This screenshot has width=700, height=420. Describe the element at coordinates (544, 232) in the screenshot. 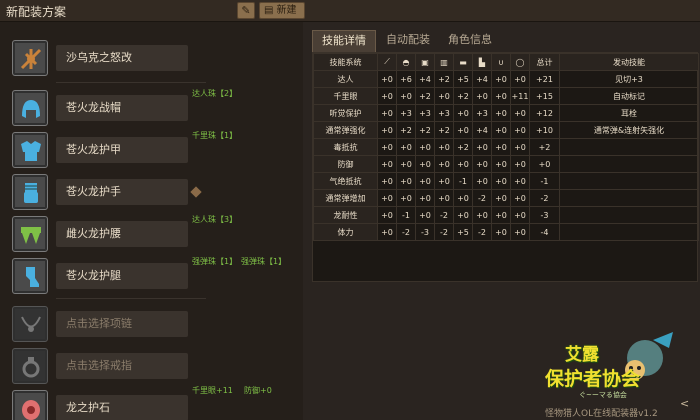

I see `skill-total: -4` at that location.